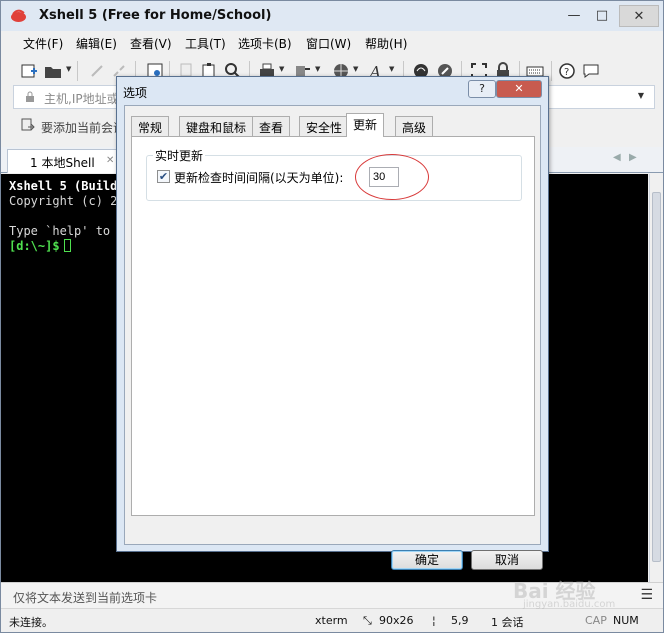  I want to click on watermark-url: jingyan.baidu.com, so click(569, 604).